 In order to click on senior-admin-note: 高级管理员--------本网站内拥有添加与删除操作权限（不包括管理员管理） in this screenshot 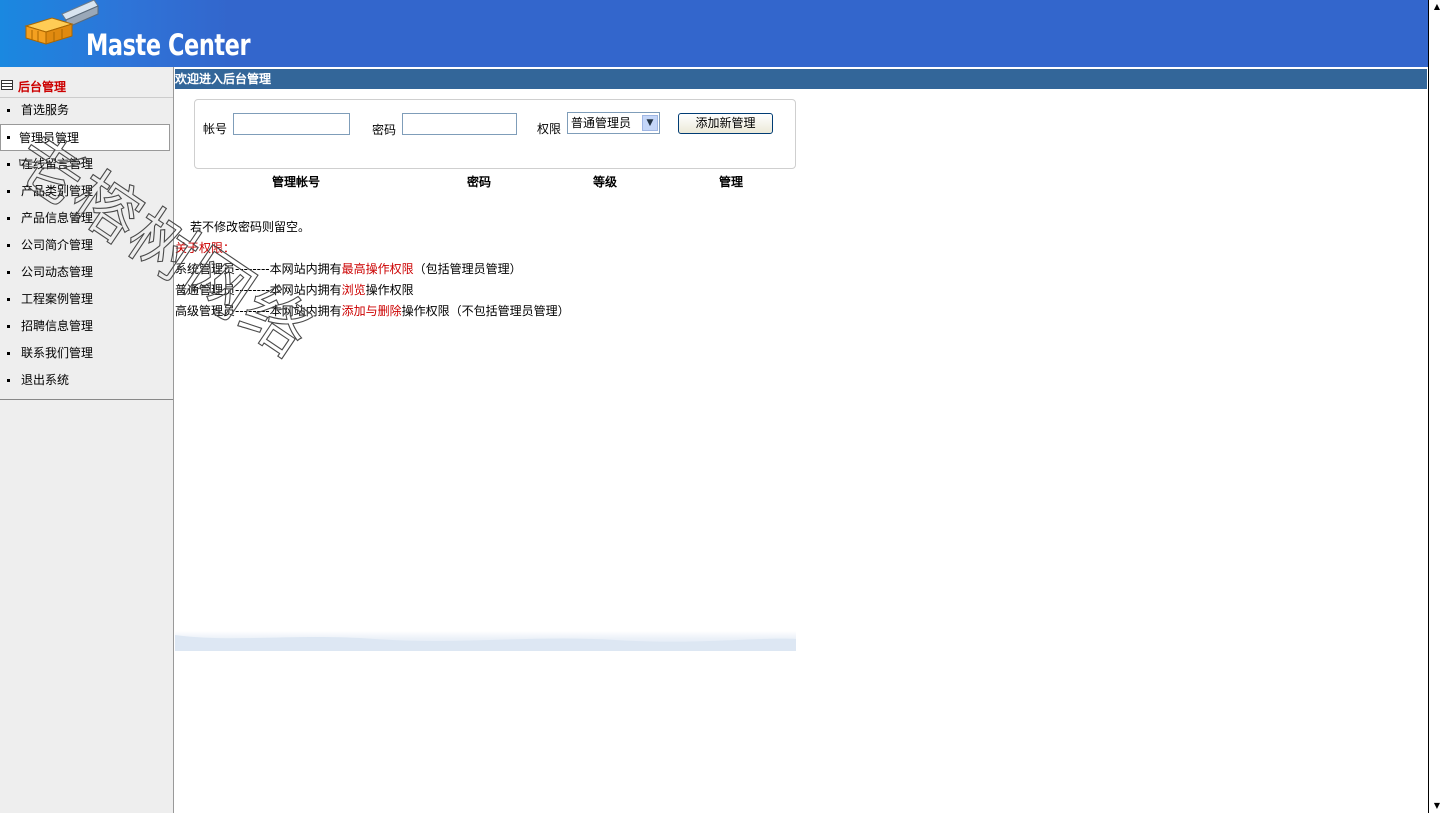, I will do `click(525, 311)`.